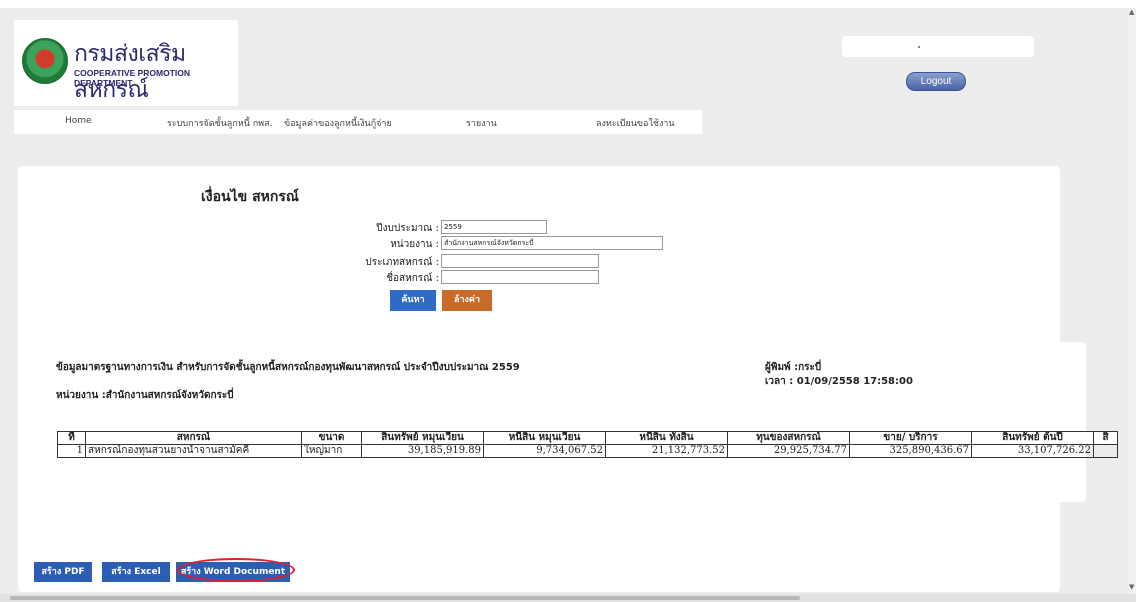 This screenshot has height=602, width=1136. Describe the element at coordinates (520, 277) in the screenshot. I see `coop-name-input` at that location.